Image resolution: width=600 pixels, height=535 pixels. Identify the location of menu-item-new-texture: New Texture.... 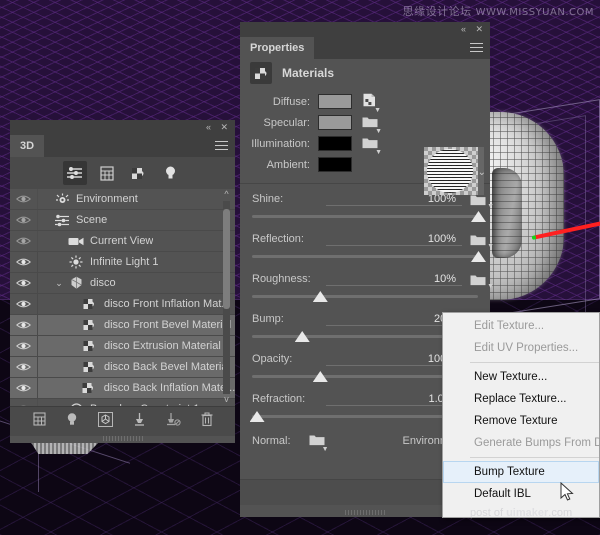
(521, 377).